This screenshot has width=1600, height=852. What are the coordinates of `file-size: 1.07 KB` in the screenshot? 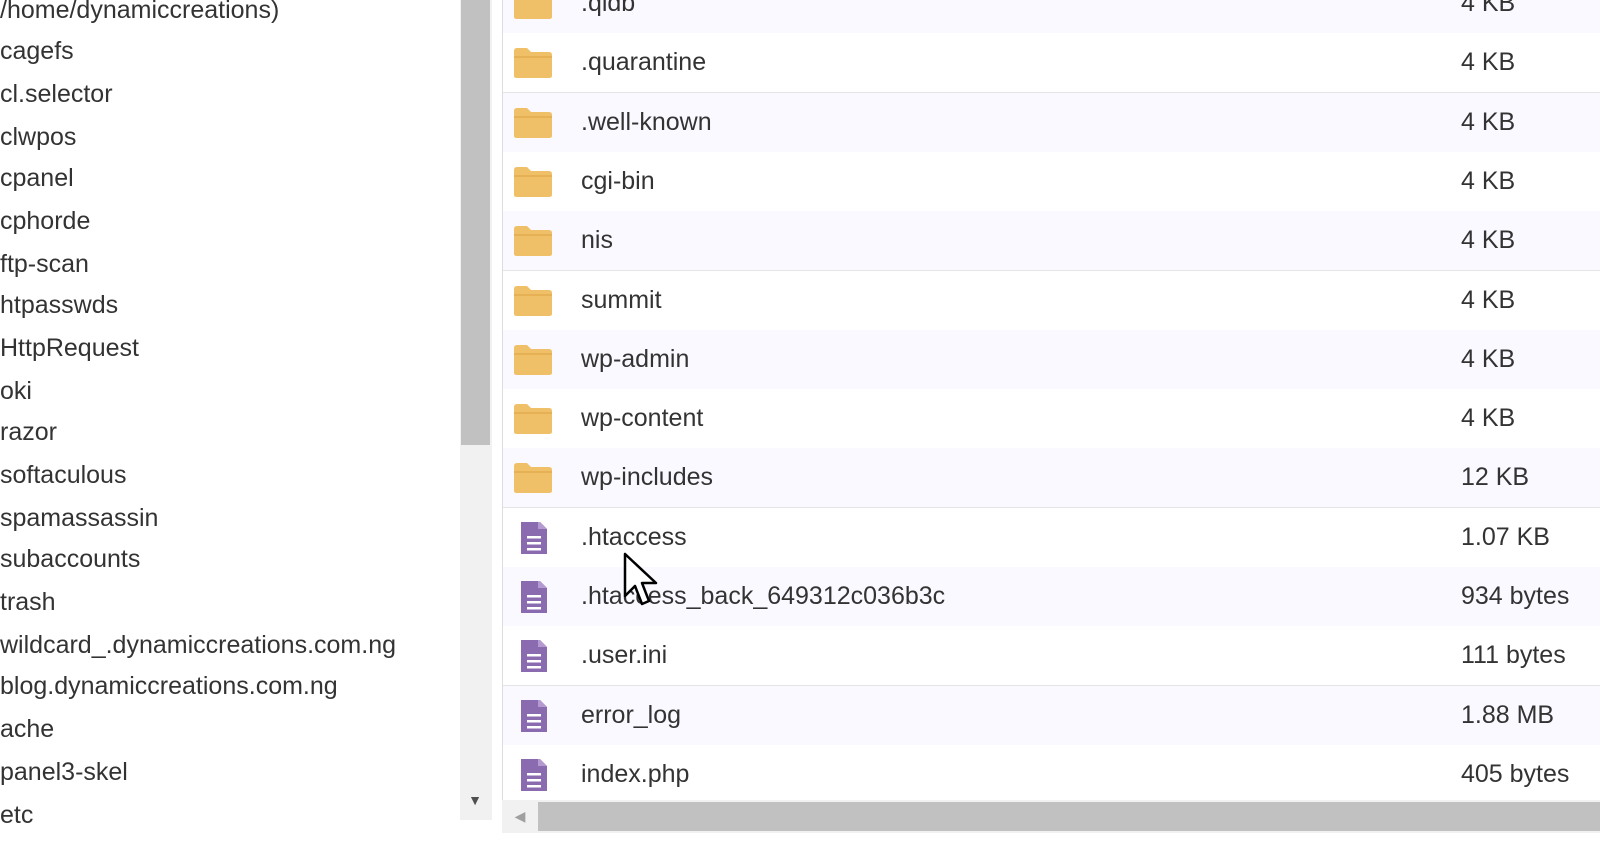 It's located at (1505, 536).